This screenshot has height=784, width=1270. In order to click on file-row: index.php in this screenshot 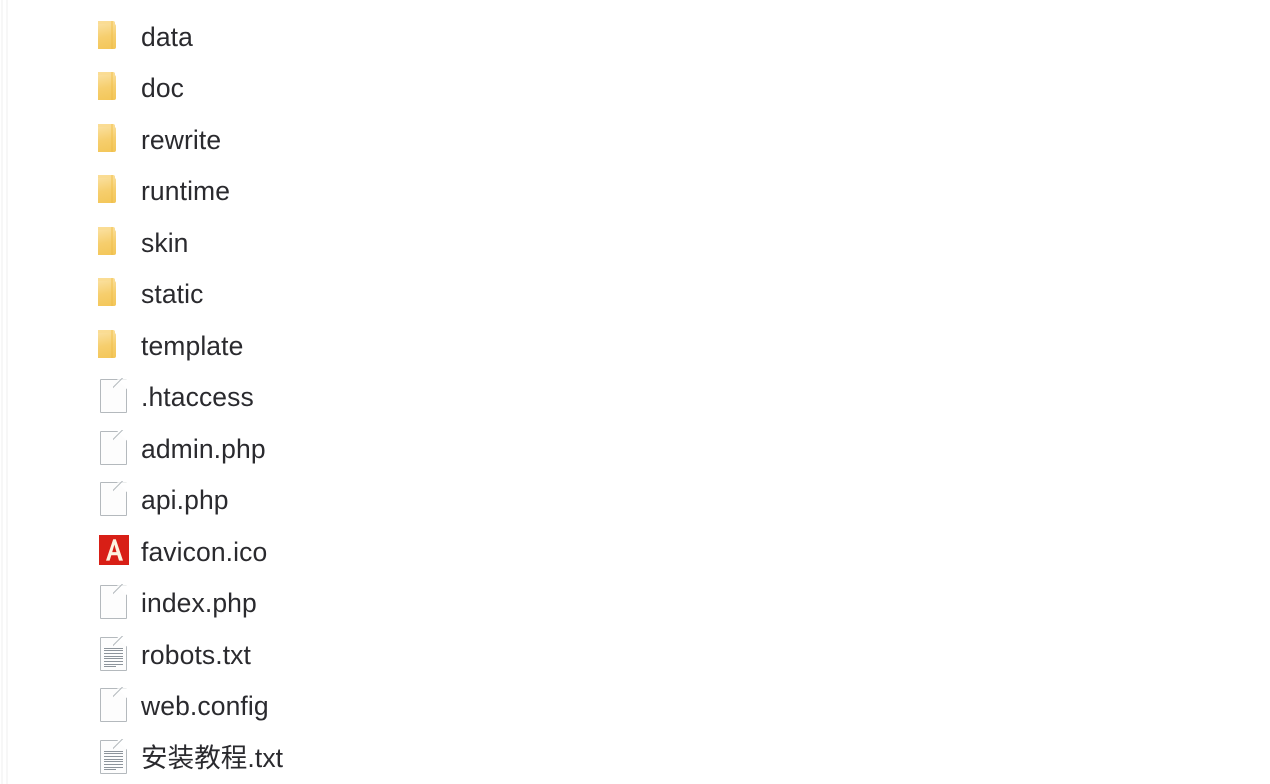, I will do `click(635, 604)`.